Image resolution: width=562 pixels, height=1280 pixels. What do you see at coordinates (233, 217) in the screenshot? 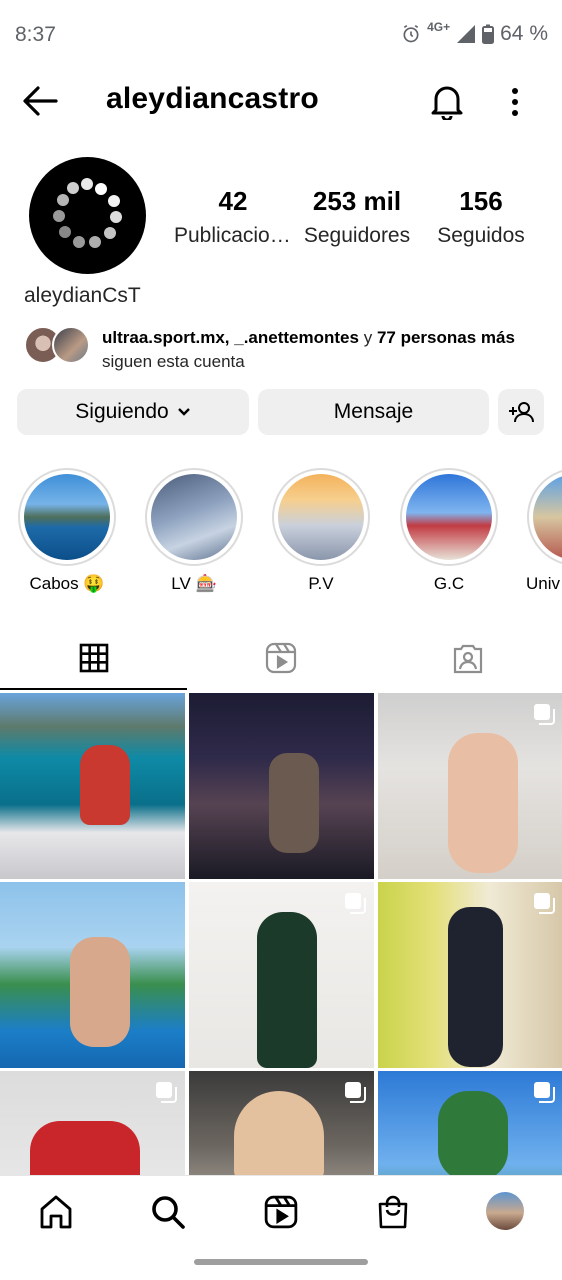
I see `stat-posts: 42 Publicaciones` at bounding box center [233, 217].